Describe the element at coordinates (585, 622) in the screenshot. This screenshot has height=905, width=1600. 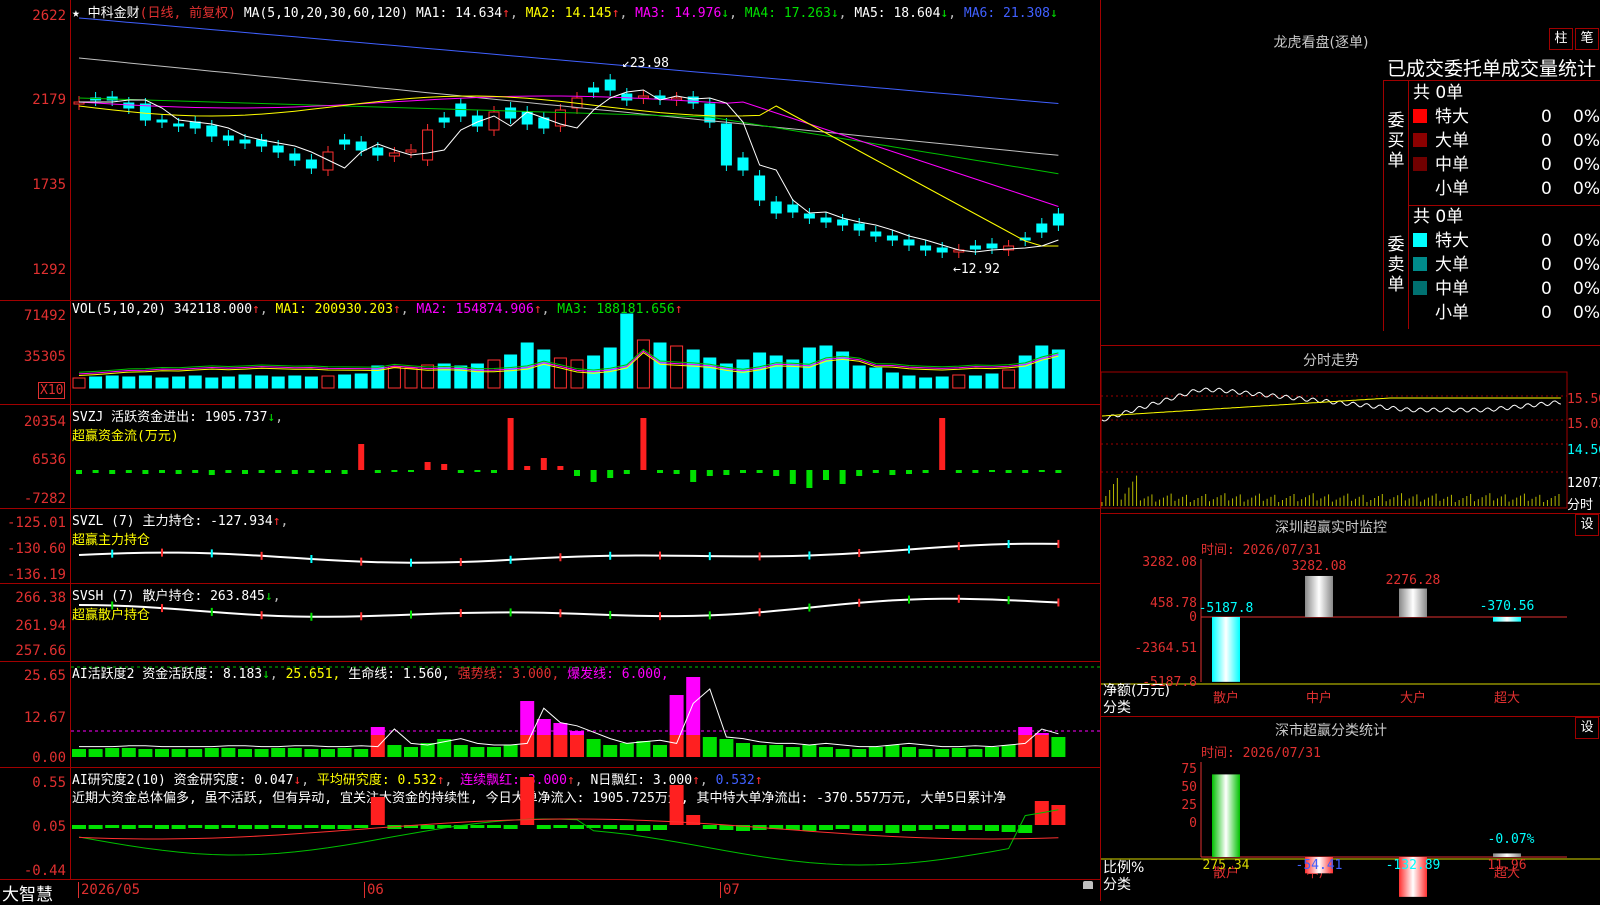
I see `svsh-chart` at that location.